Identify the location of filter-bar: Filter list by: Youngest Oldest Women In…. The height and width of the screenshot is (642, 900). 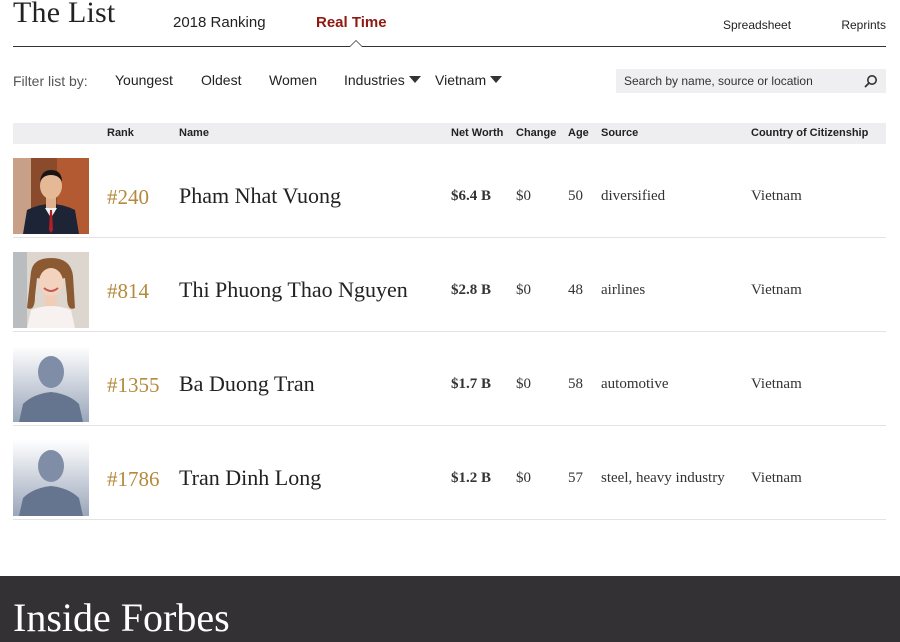
(449, 81).